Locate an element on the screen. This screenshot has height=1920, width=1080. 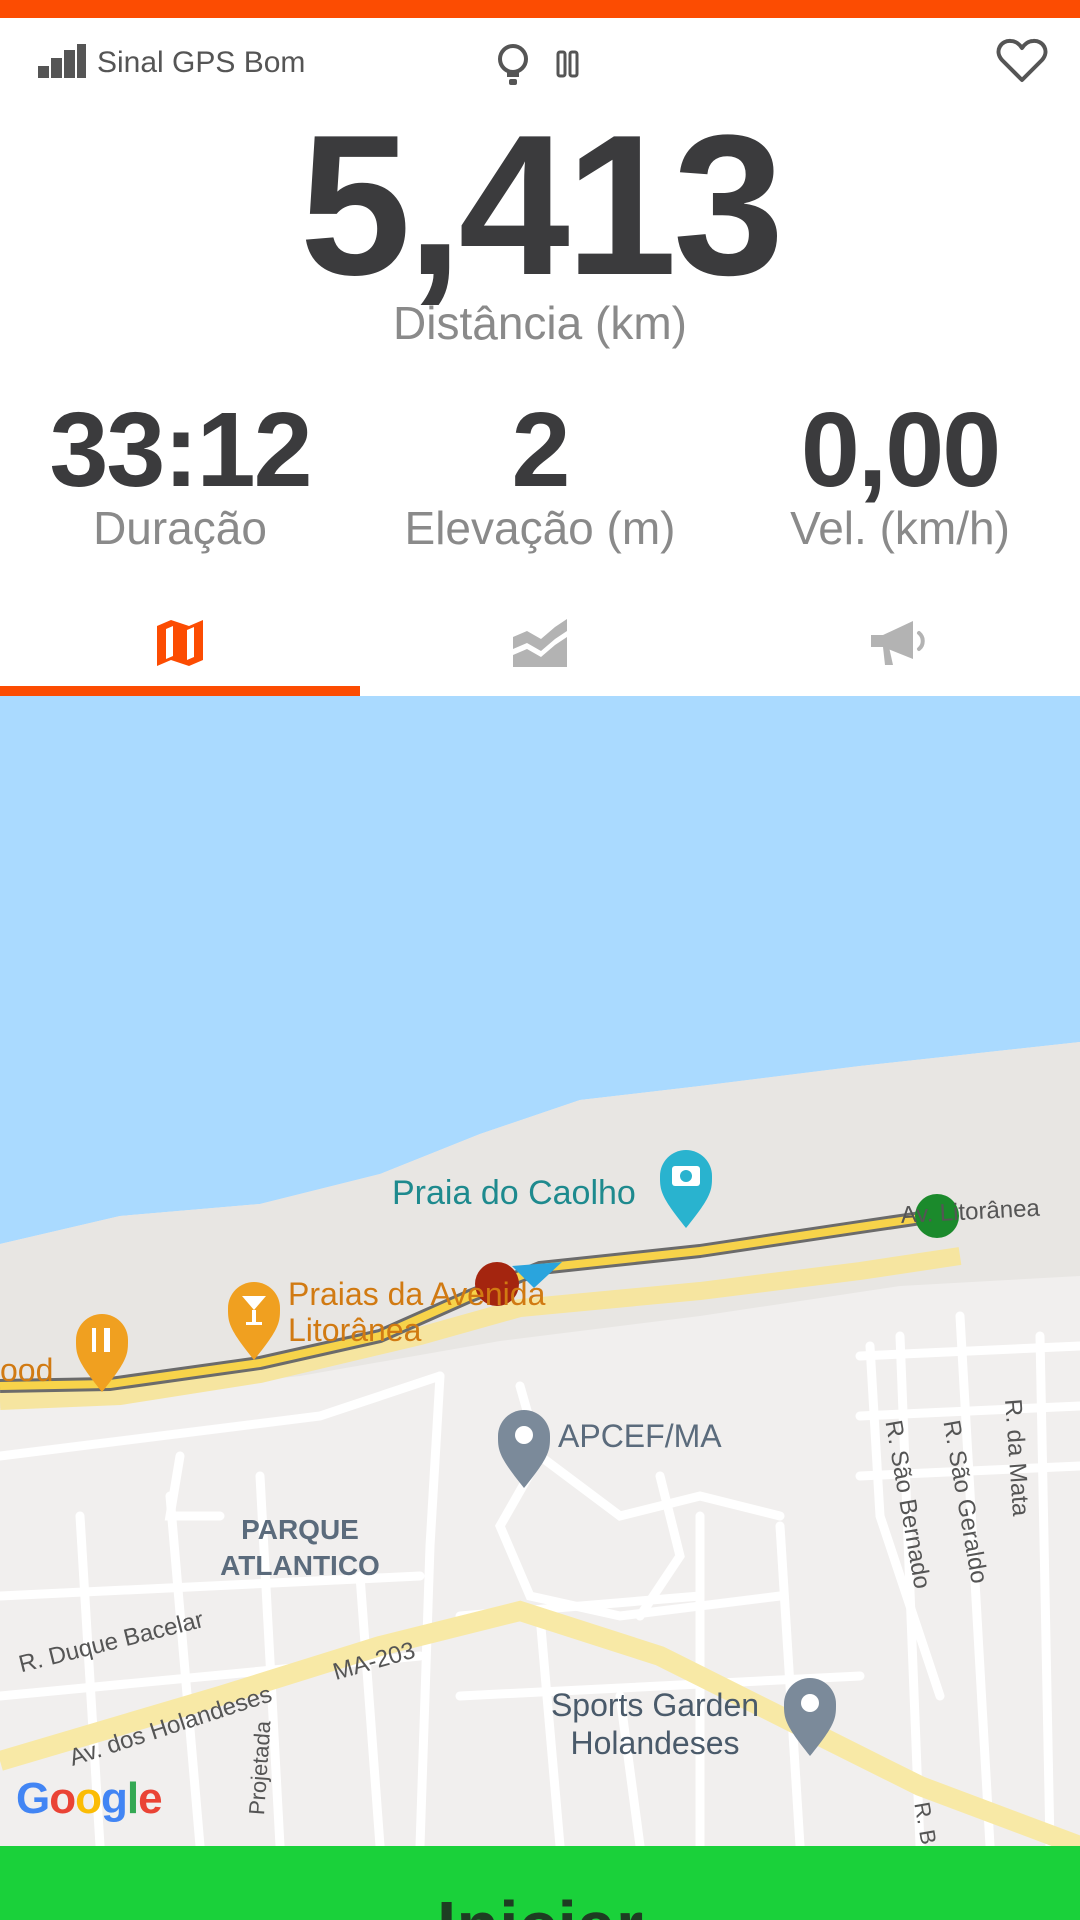
map-label-apcef: APCEF/MA is located at coordinates (640, 1436).